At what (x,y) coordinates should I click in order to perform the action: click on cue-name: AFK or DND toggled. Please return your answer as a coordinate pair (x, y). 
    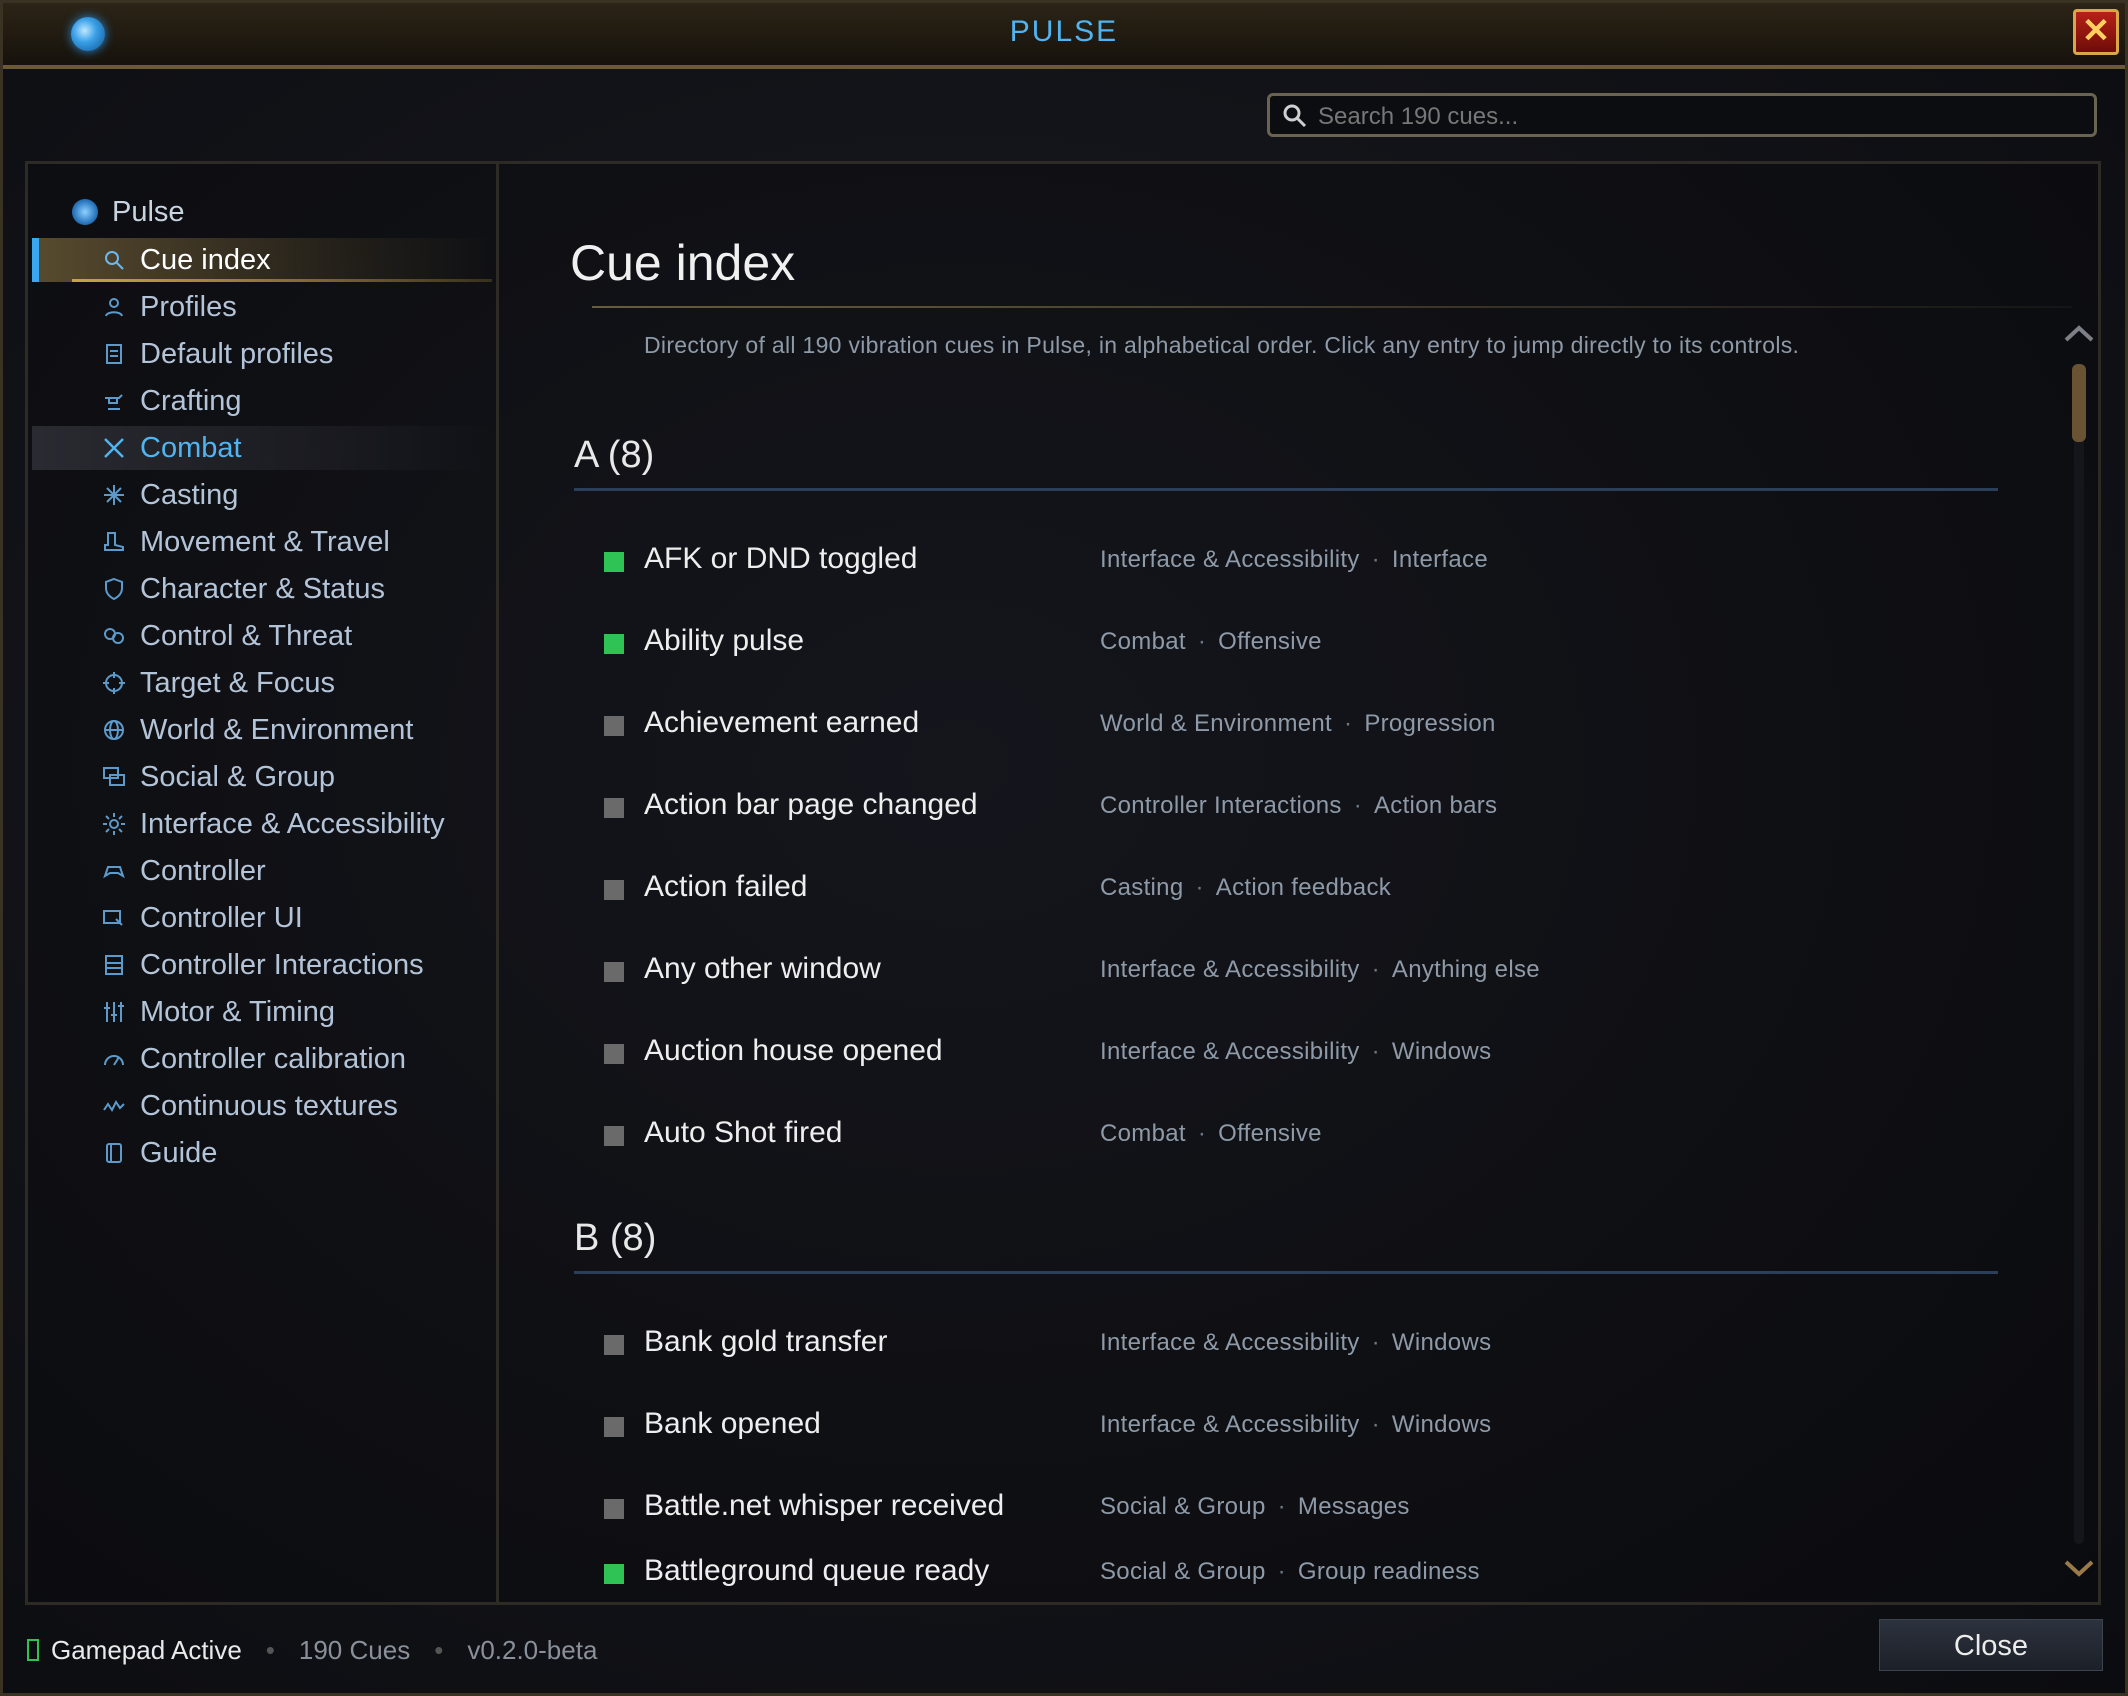
    Looking at the image, I should click on (781, 558).